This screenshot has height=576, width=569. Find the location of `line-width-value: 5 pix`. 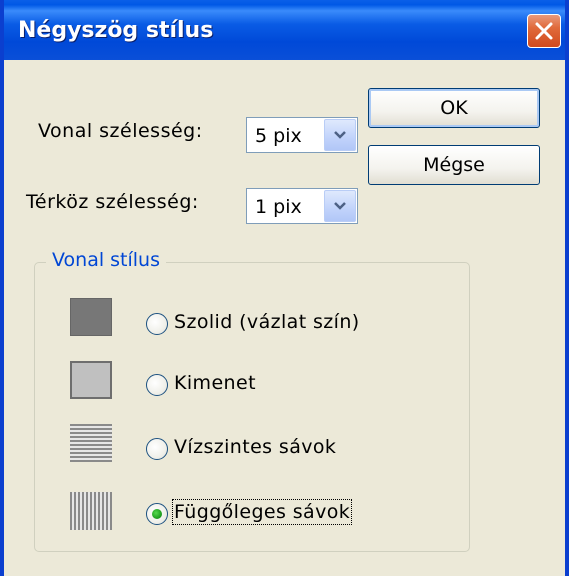

line-width-value: 5 pix is located at coordinates (278, 136).